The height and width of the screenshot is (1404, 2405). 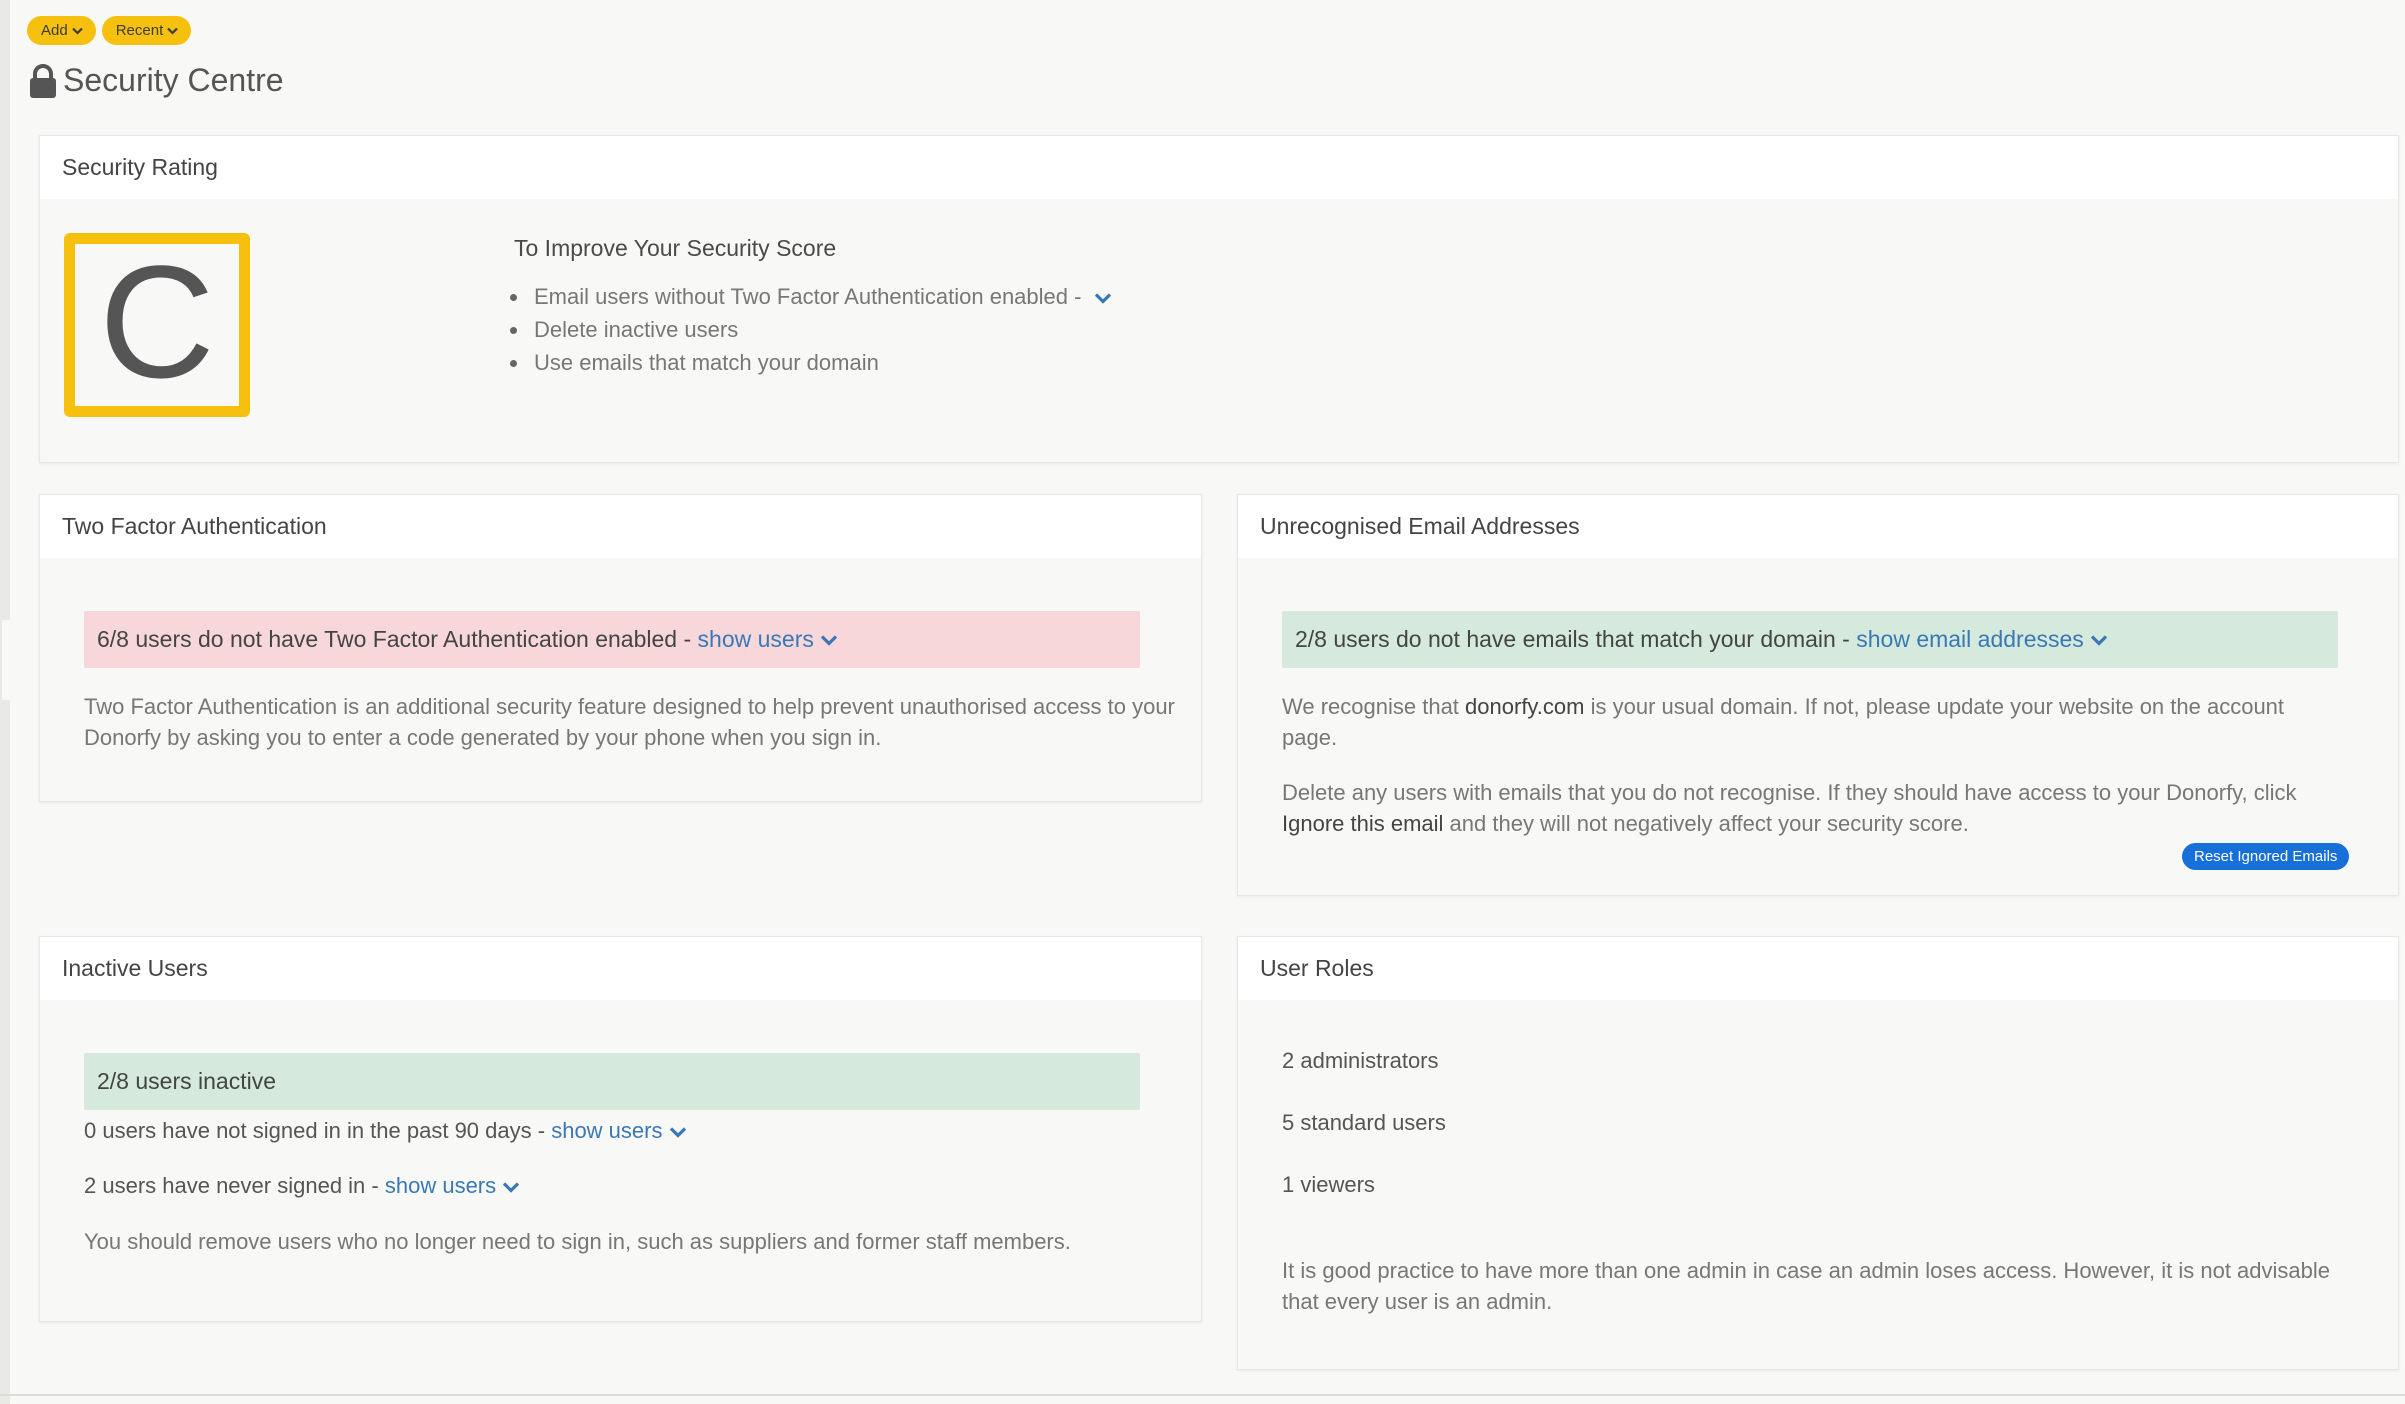 What do you see at coordinates (1525, 706) in the screenshot?
I see `domain-name: donorfy.com` at bounding box center [1525, 706].